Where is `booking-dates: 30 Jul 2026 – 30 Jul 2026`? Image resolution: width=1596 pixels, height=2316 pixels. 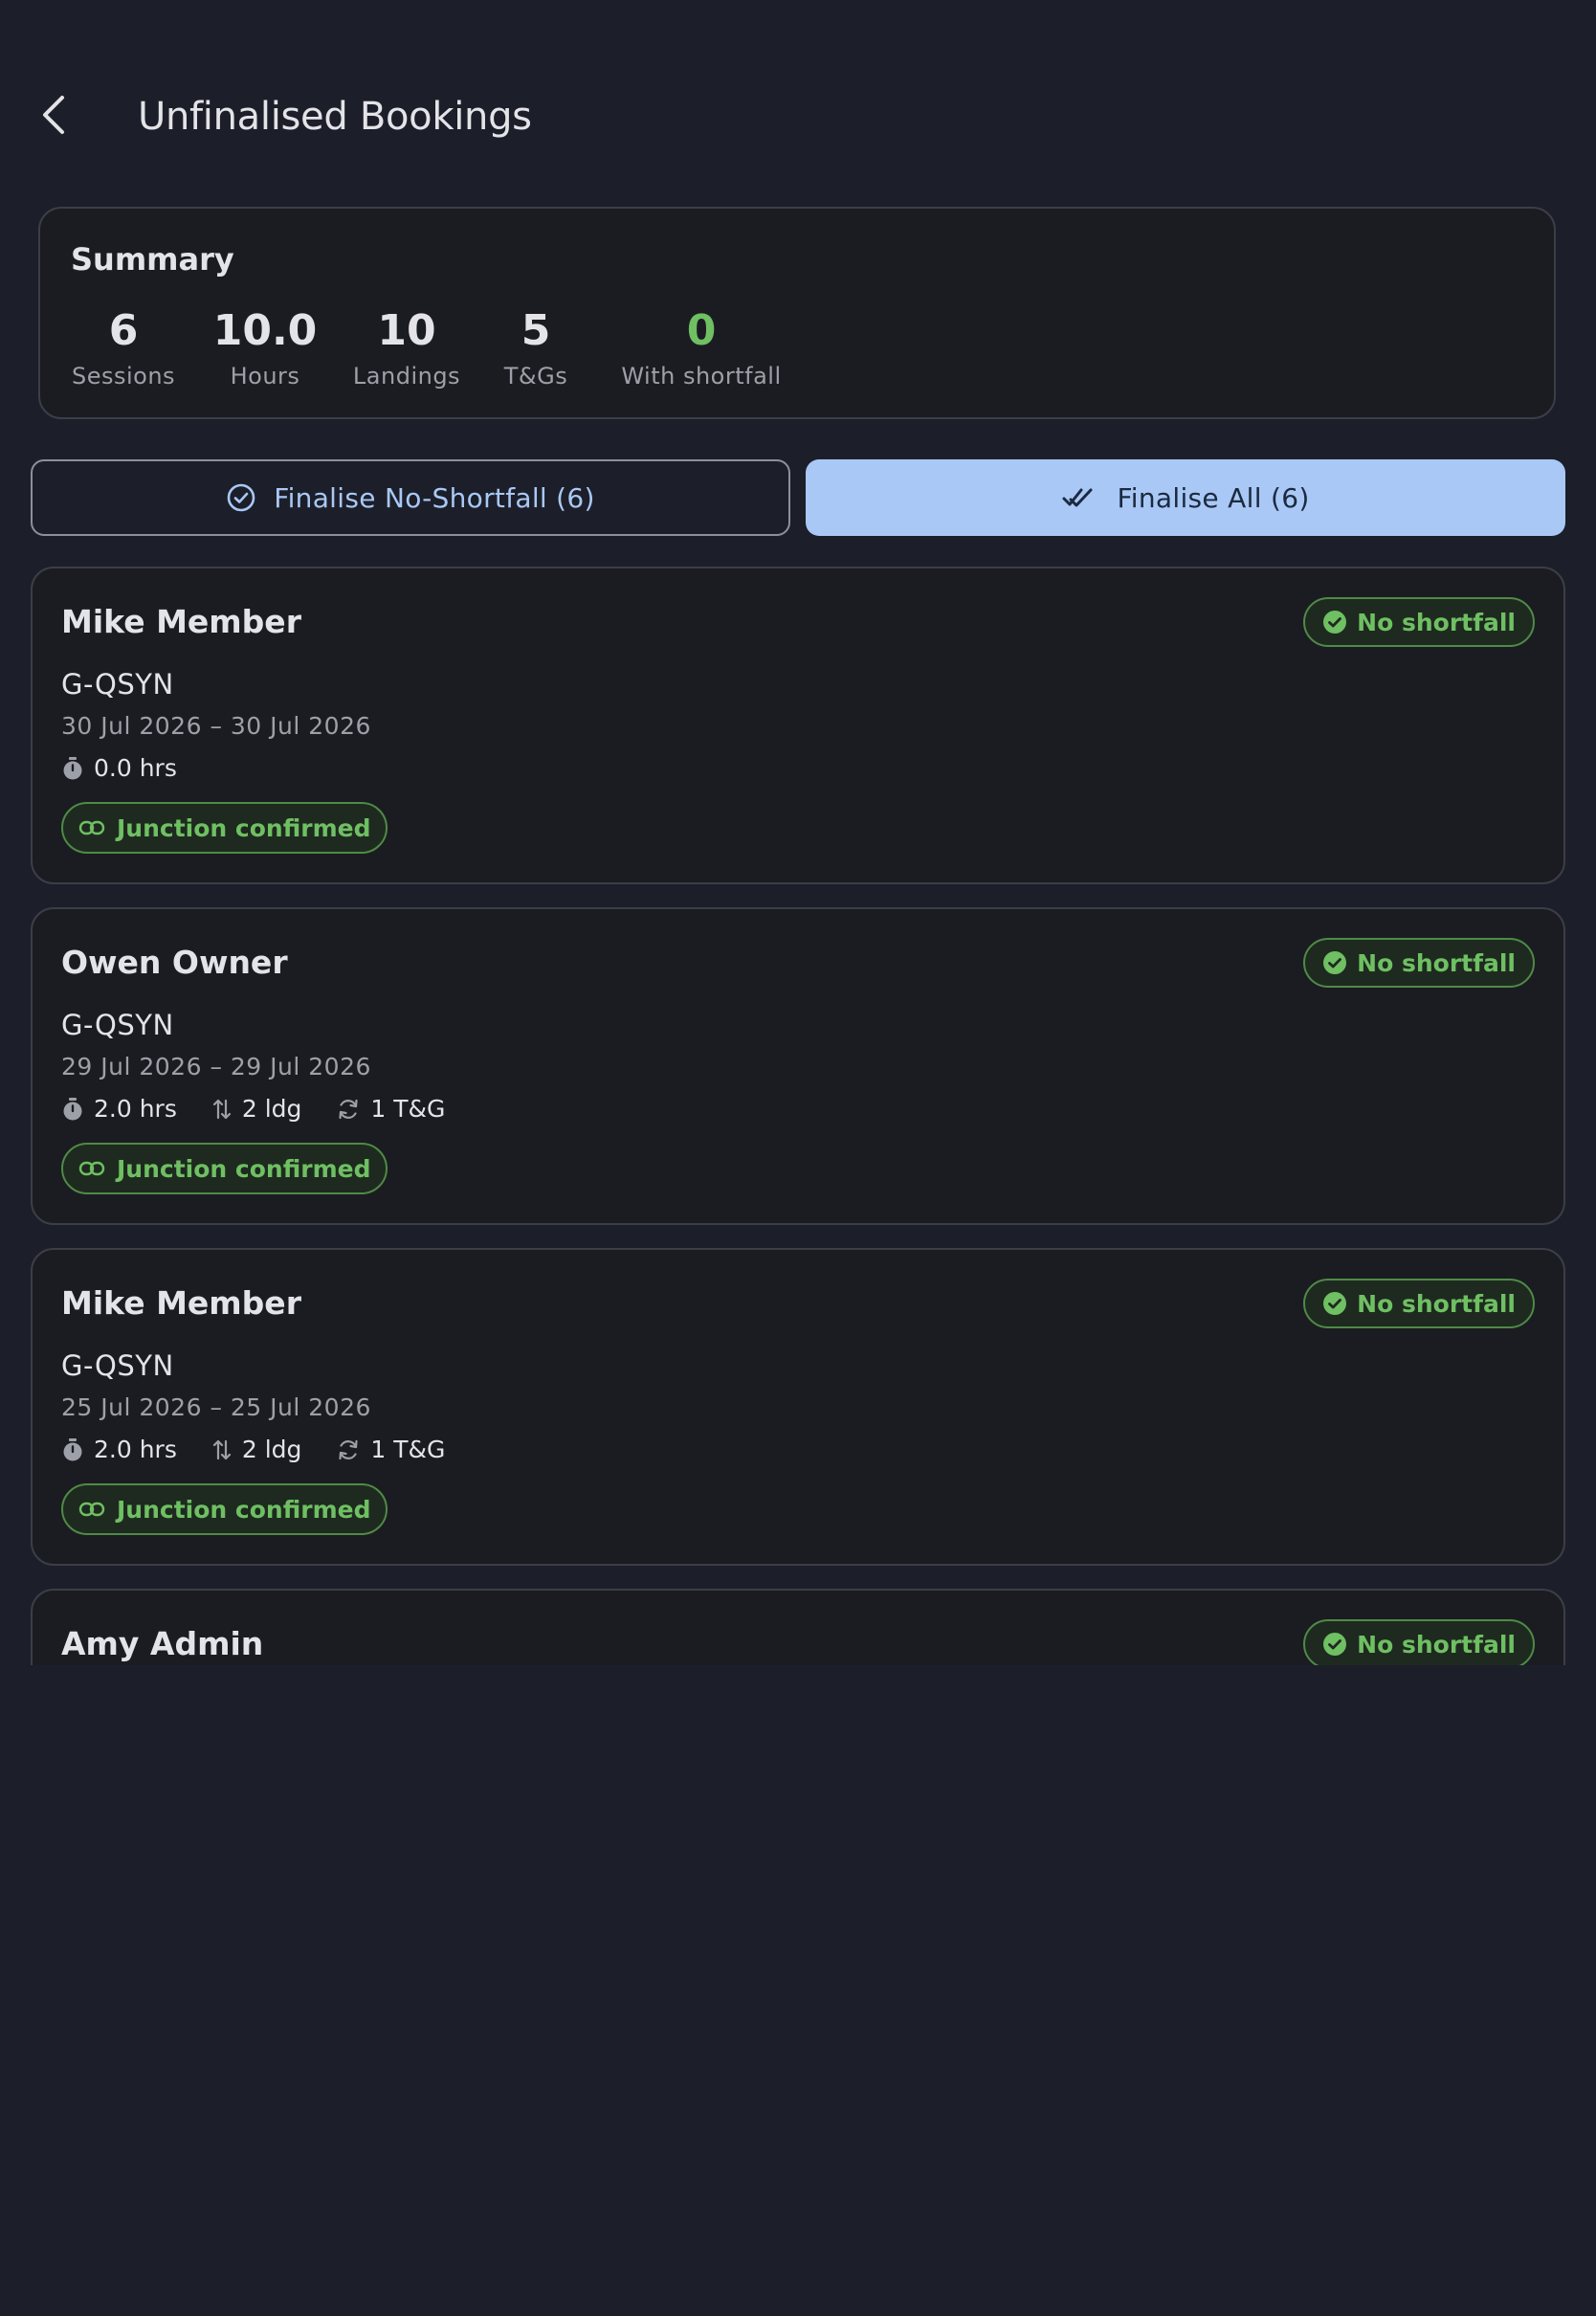
booking-dates: 30 Jul 2026 – 30 Jul 2026 is located at coordinates (216, 726).